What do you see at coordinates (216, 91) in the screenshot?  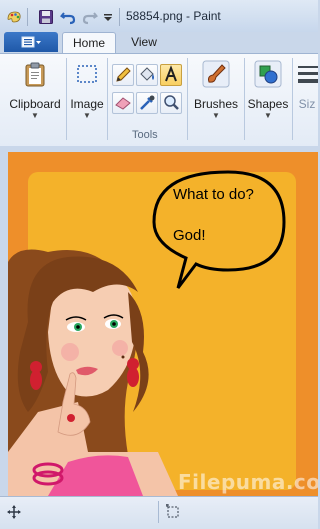 I see `brushes-button: Brushes ▼` at bounding box center [216, 91].